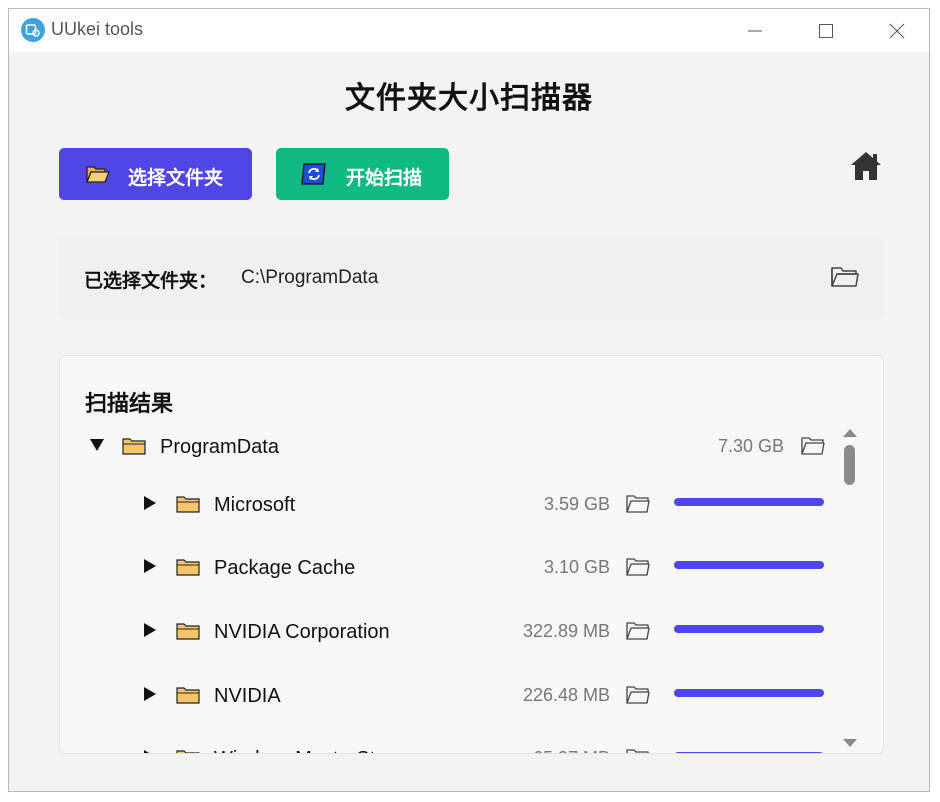  Describe the element at coordinates (384, 178) in the screenshot. I see `start-scan-label: 开始扫描` at that location.